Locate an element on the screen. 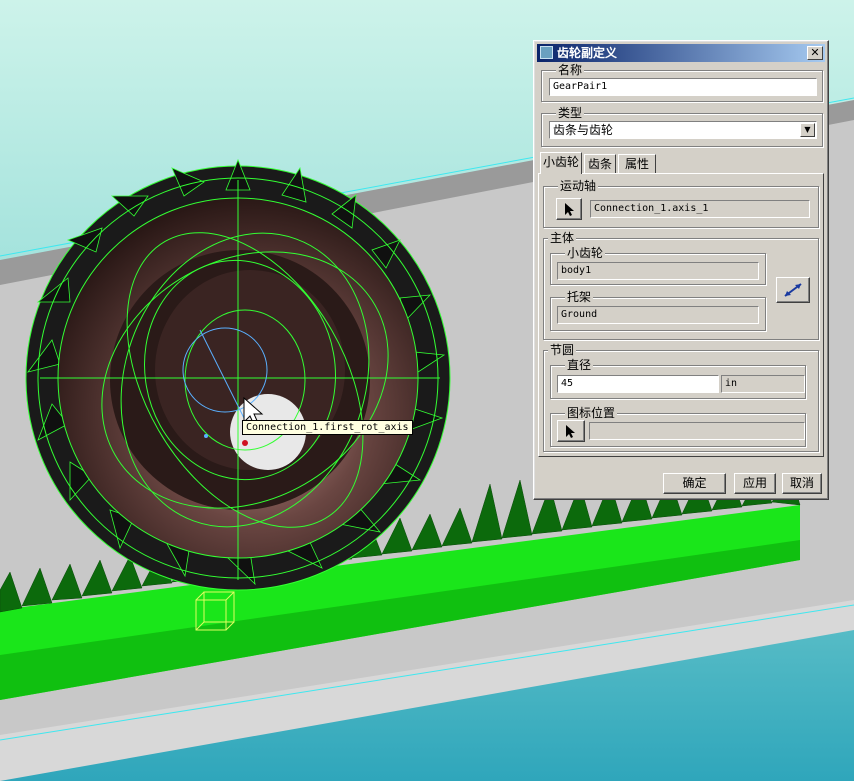 Image resolution: width=854 pixels, height=781 pixels. swap-icon is located at coordinates (793, 290).